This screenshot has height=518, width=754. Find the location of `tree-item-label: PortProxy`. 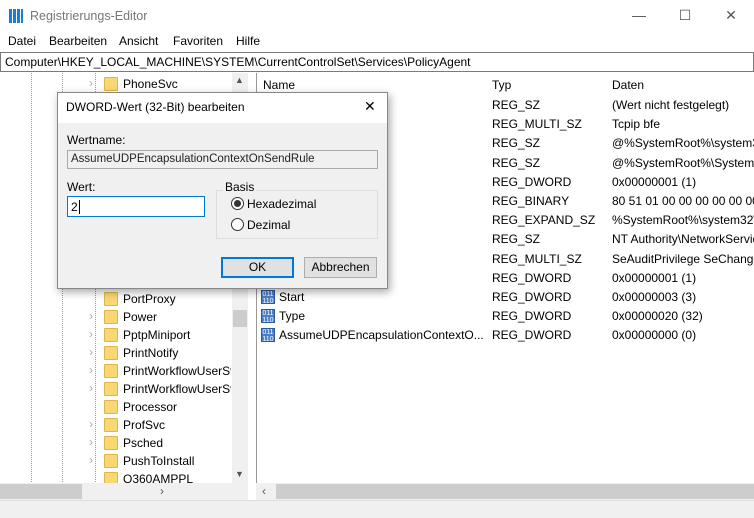

tree-item-label: PortProxy is located at coordinates (149, 299).